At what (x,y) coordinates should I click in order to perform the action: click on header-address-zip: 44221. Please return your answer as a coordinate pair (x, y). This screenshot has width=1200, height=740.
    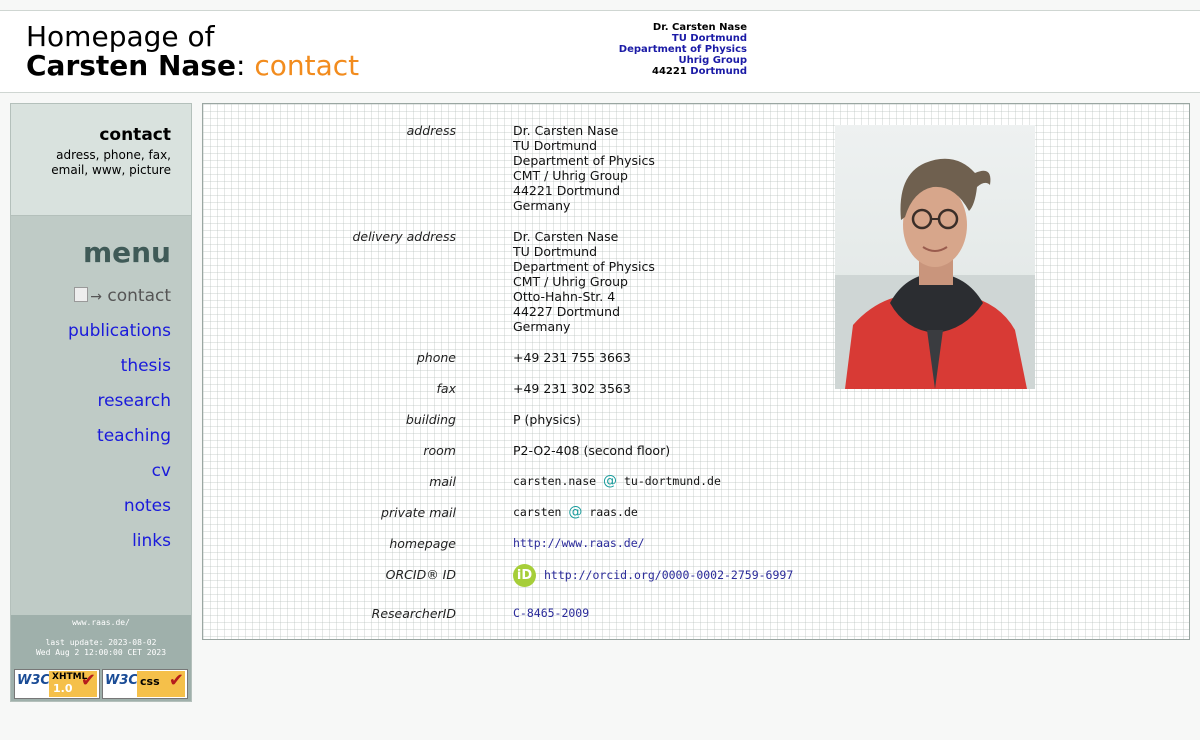
    Looking at the image, I should click on (669, 71).